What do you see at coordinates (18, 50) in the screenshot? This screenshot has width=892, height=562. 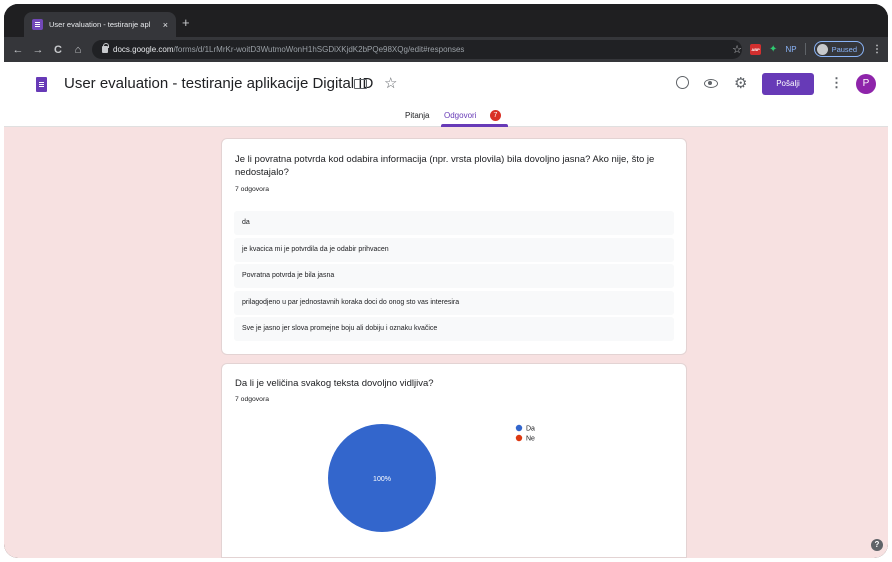 I see `back-icon: ←` at bounding box center [18, 50].